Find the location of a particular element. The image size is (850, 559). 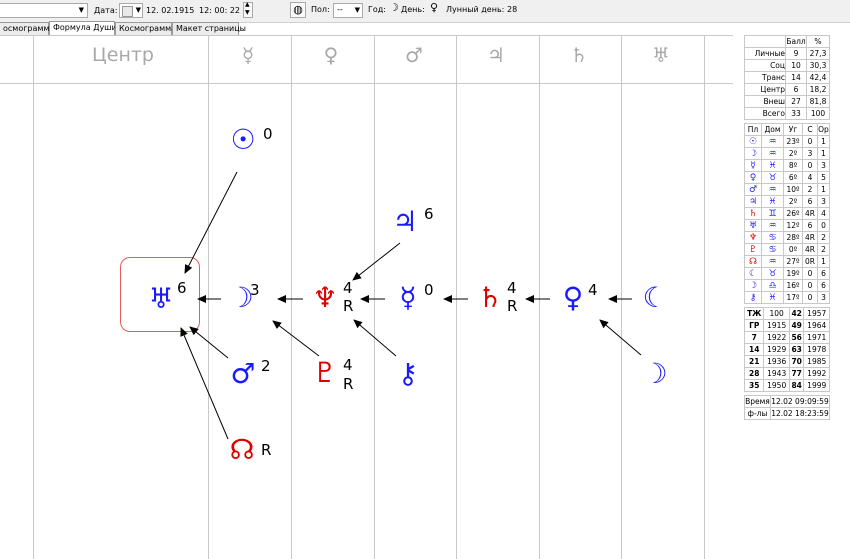

planet-icon: ♆ is located at coordinates (753, 237).